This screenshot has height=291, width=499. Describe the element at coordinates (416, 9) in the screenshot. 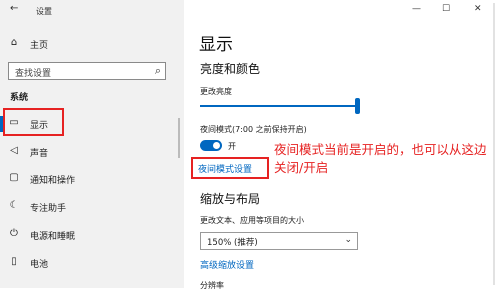

I see `minimize-icon: —` at that location.